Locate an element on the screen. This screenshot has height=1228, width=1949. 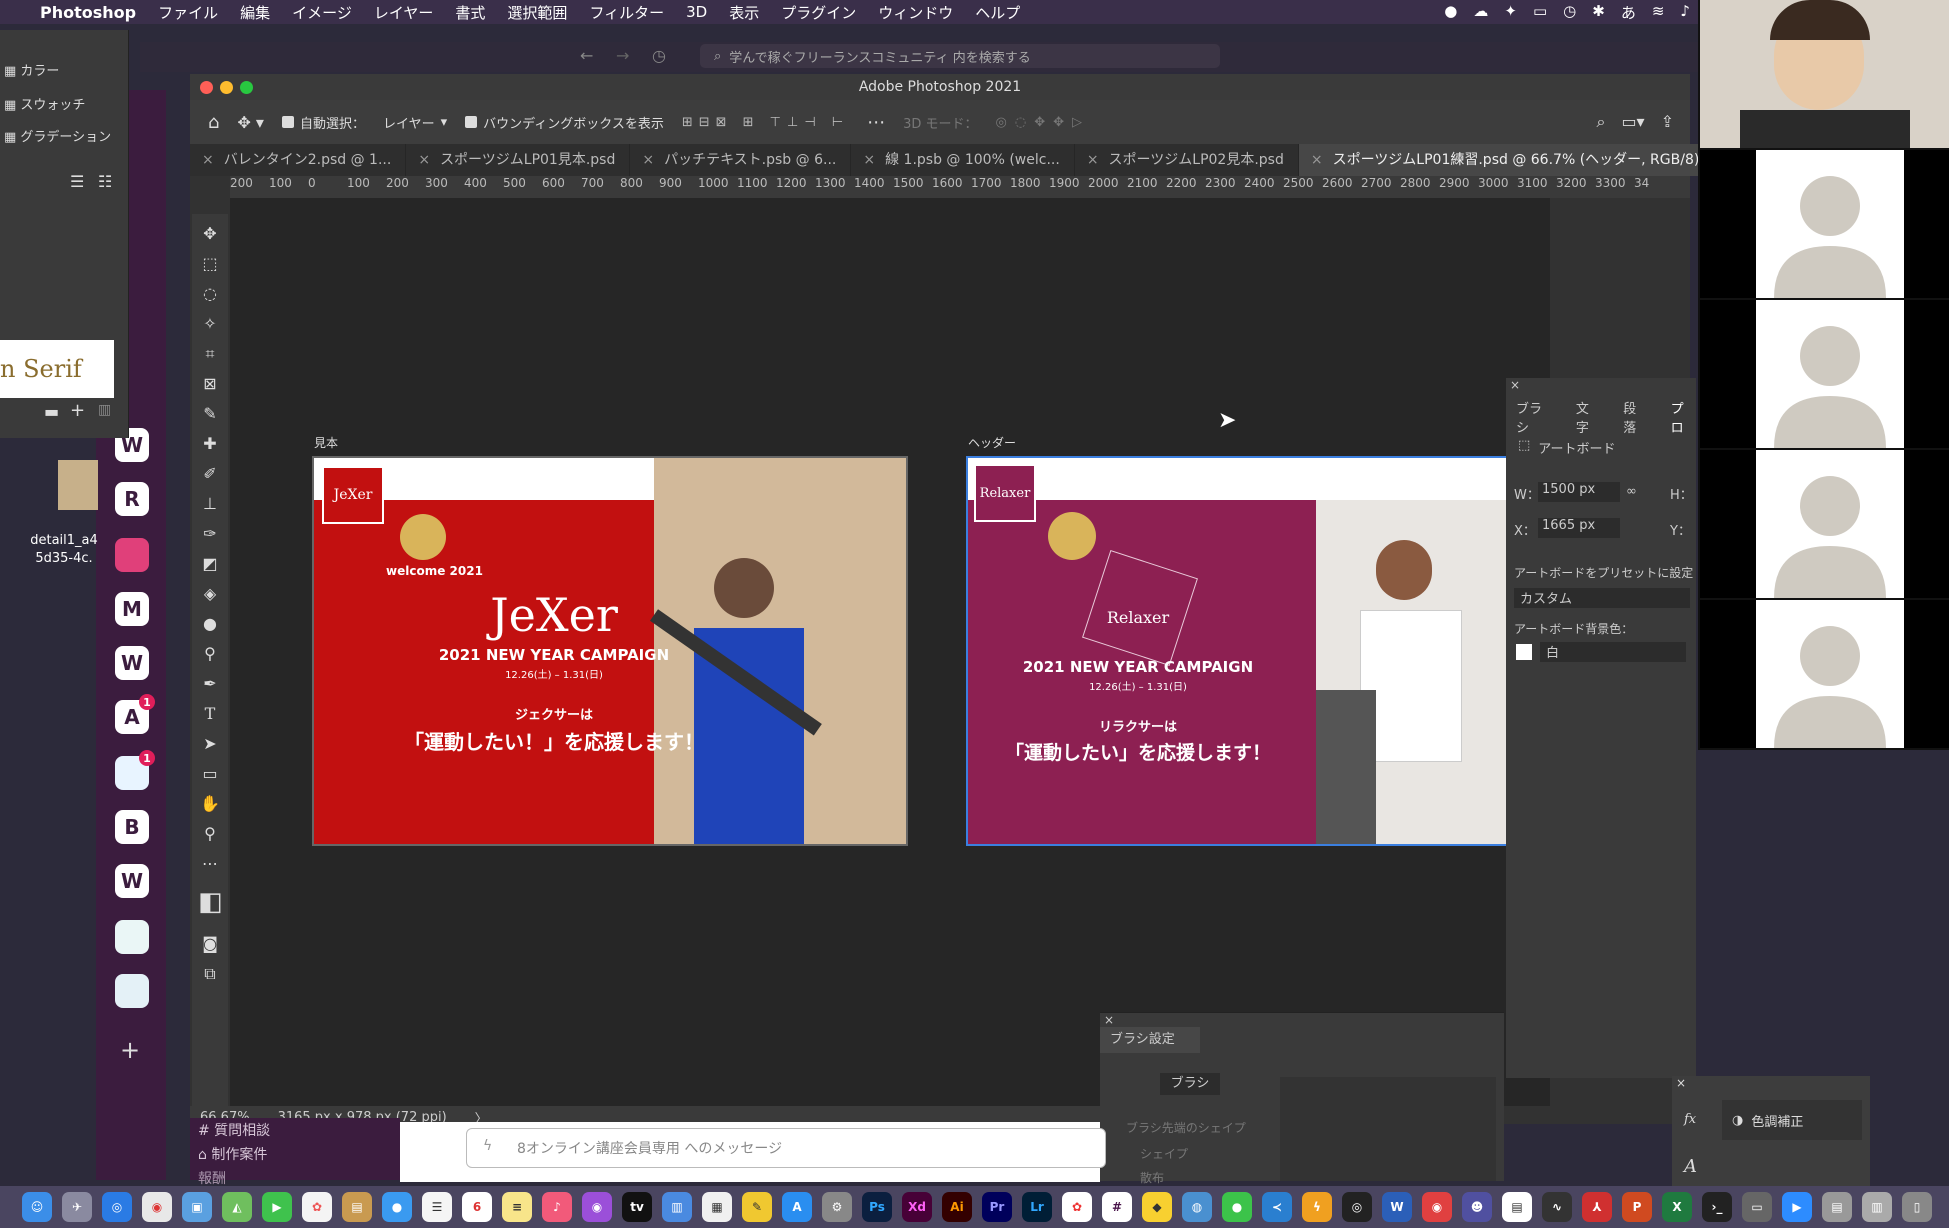
brush-settings-tab: ブラシ設定 is located at coordinates (1150, 1040).